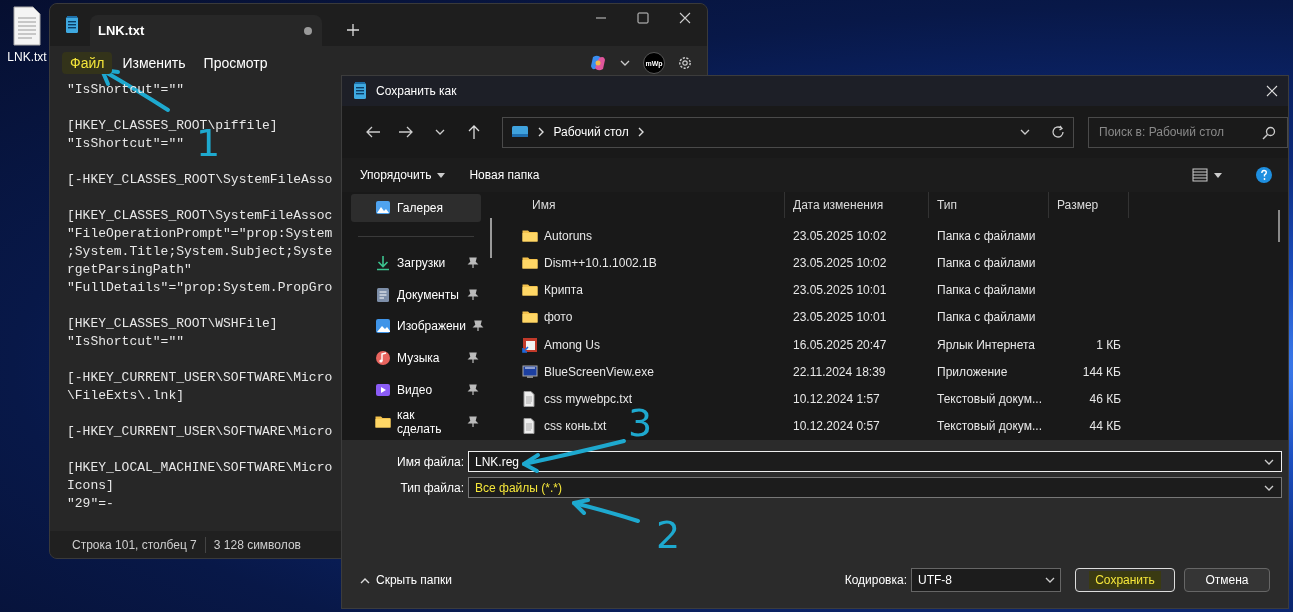 The width and height of the screenshot is (1293, 612). I want to click on nav-item-label: Музыка, so click(418, 358).